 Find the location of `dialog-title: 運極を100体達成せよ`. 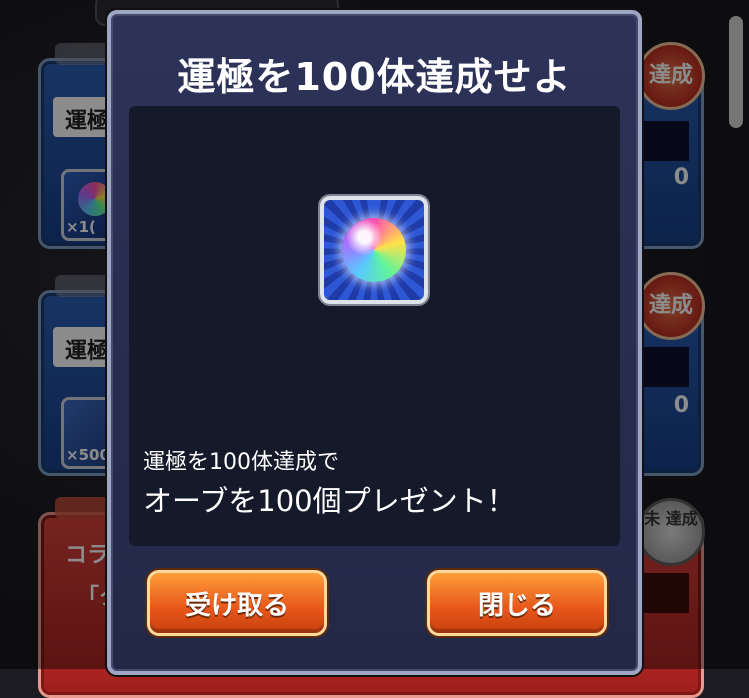

dialog-title: 運極を100体達成せよ is located at coordinates (374, 77).